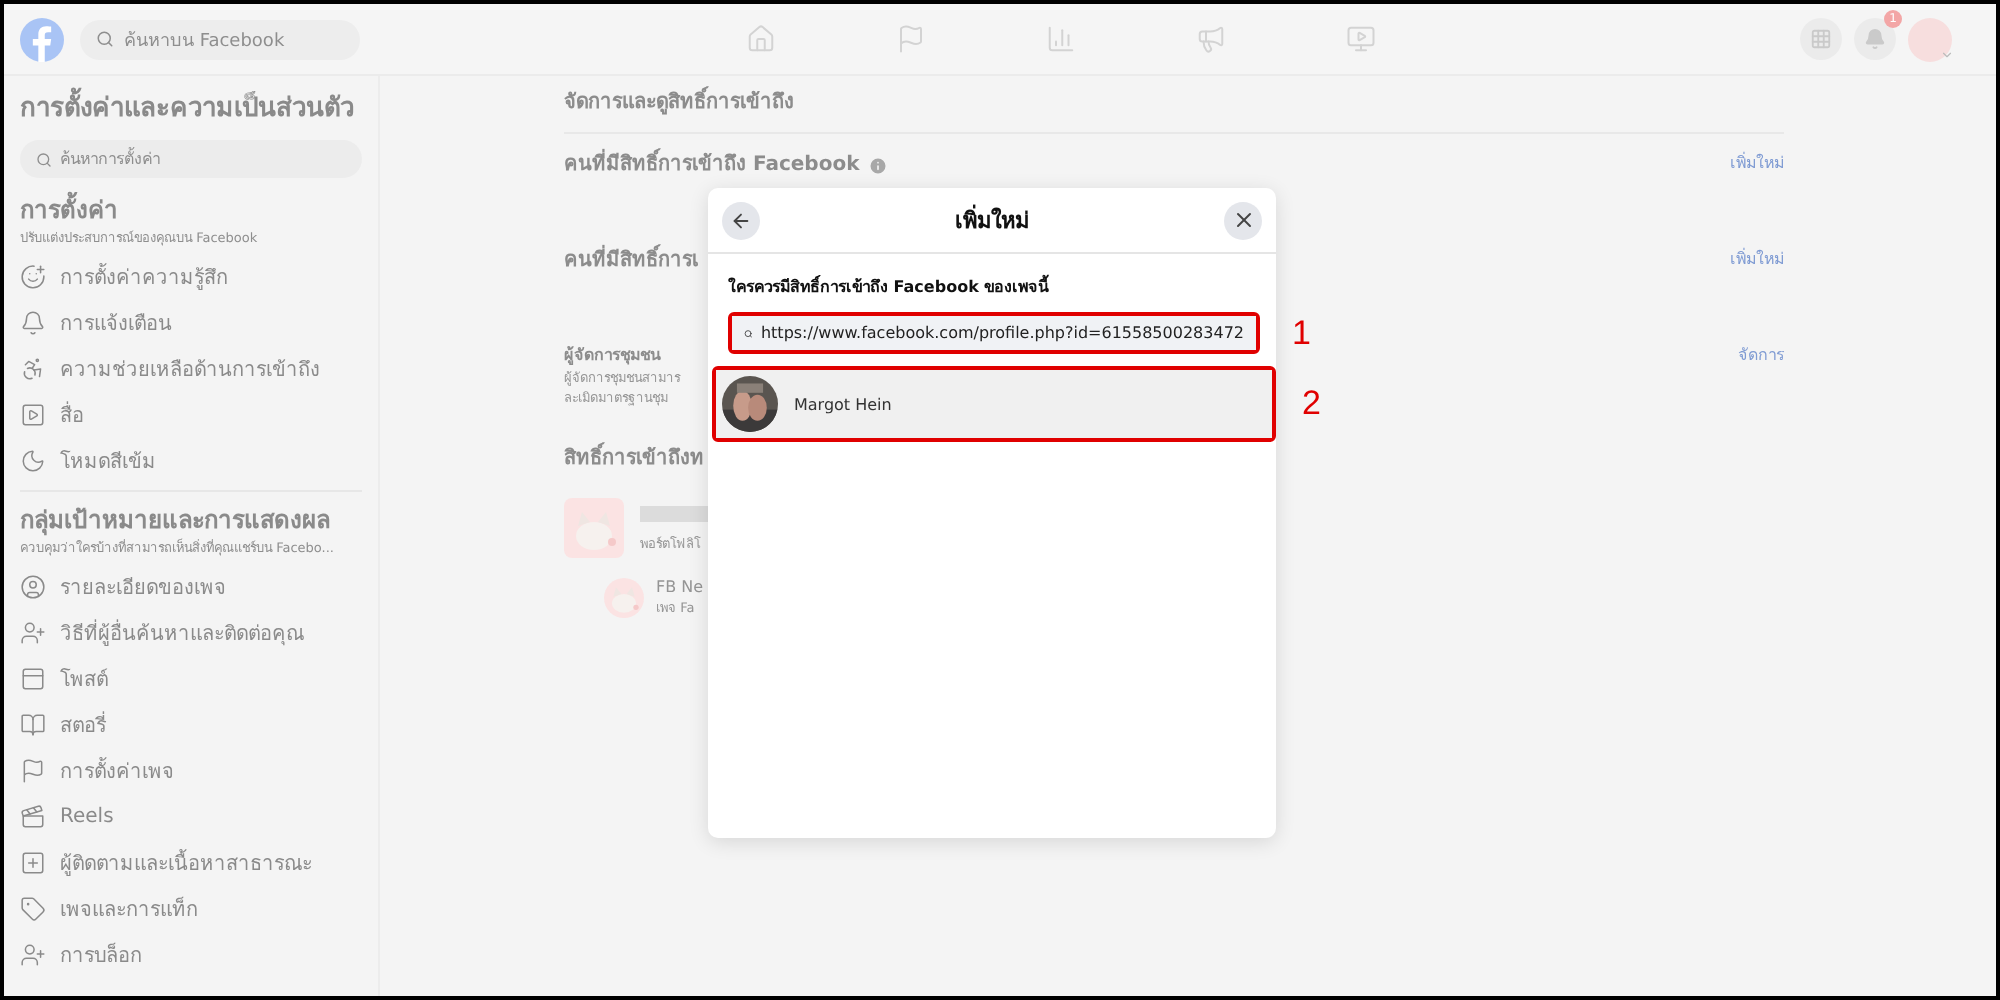 The image size is (2000, 1000). Describe the element at coordinates (760, 39) in the screenshot. I see `home-icon` at that location.